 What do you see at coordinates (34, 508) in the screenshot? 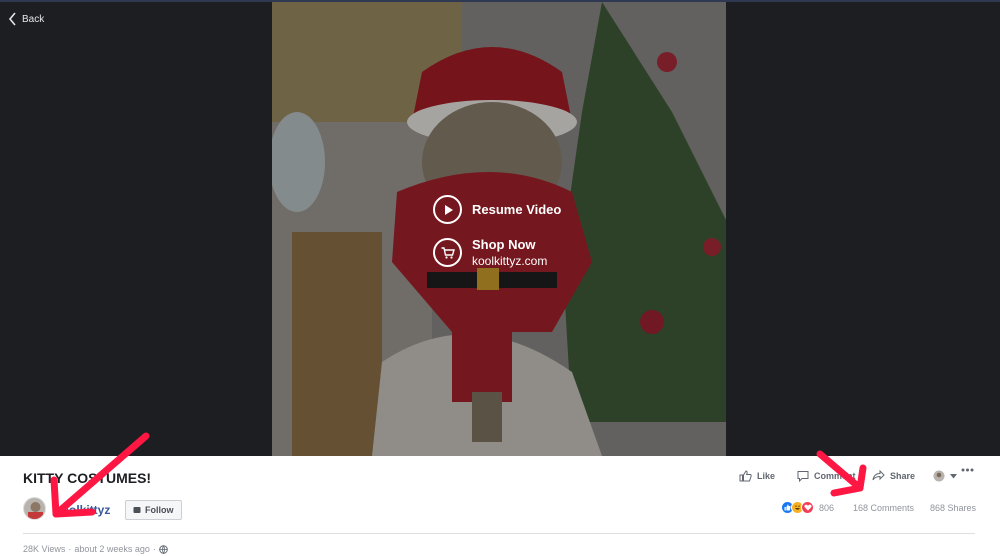
I see `avatar` at bounding box center [34, 508].